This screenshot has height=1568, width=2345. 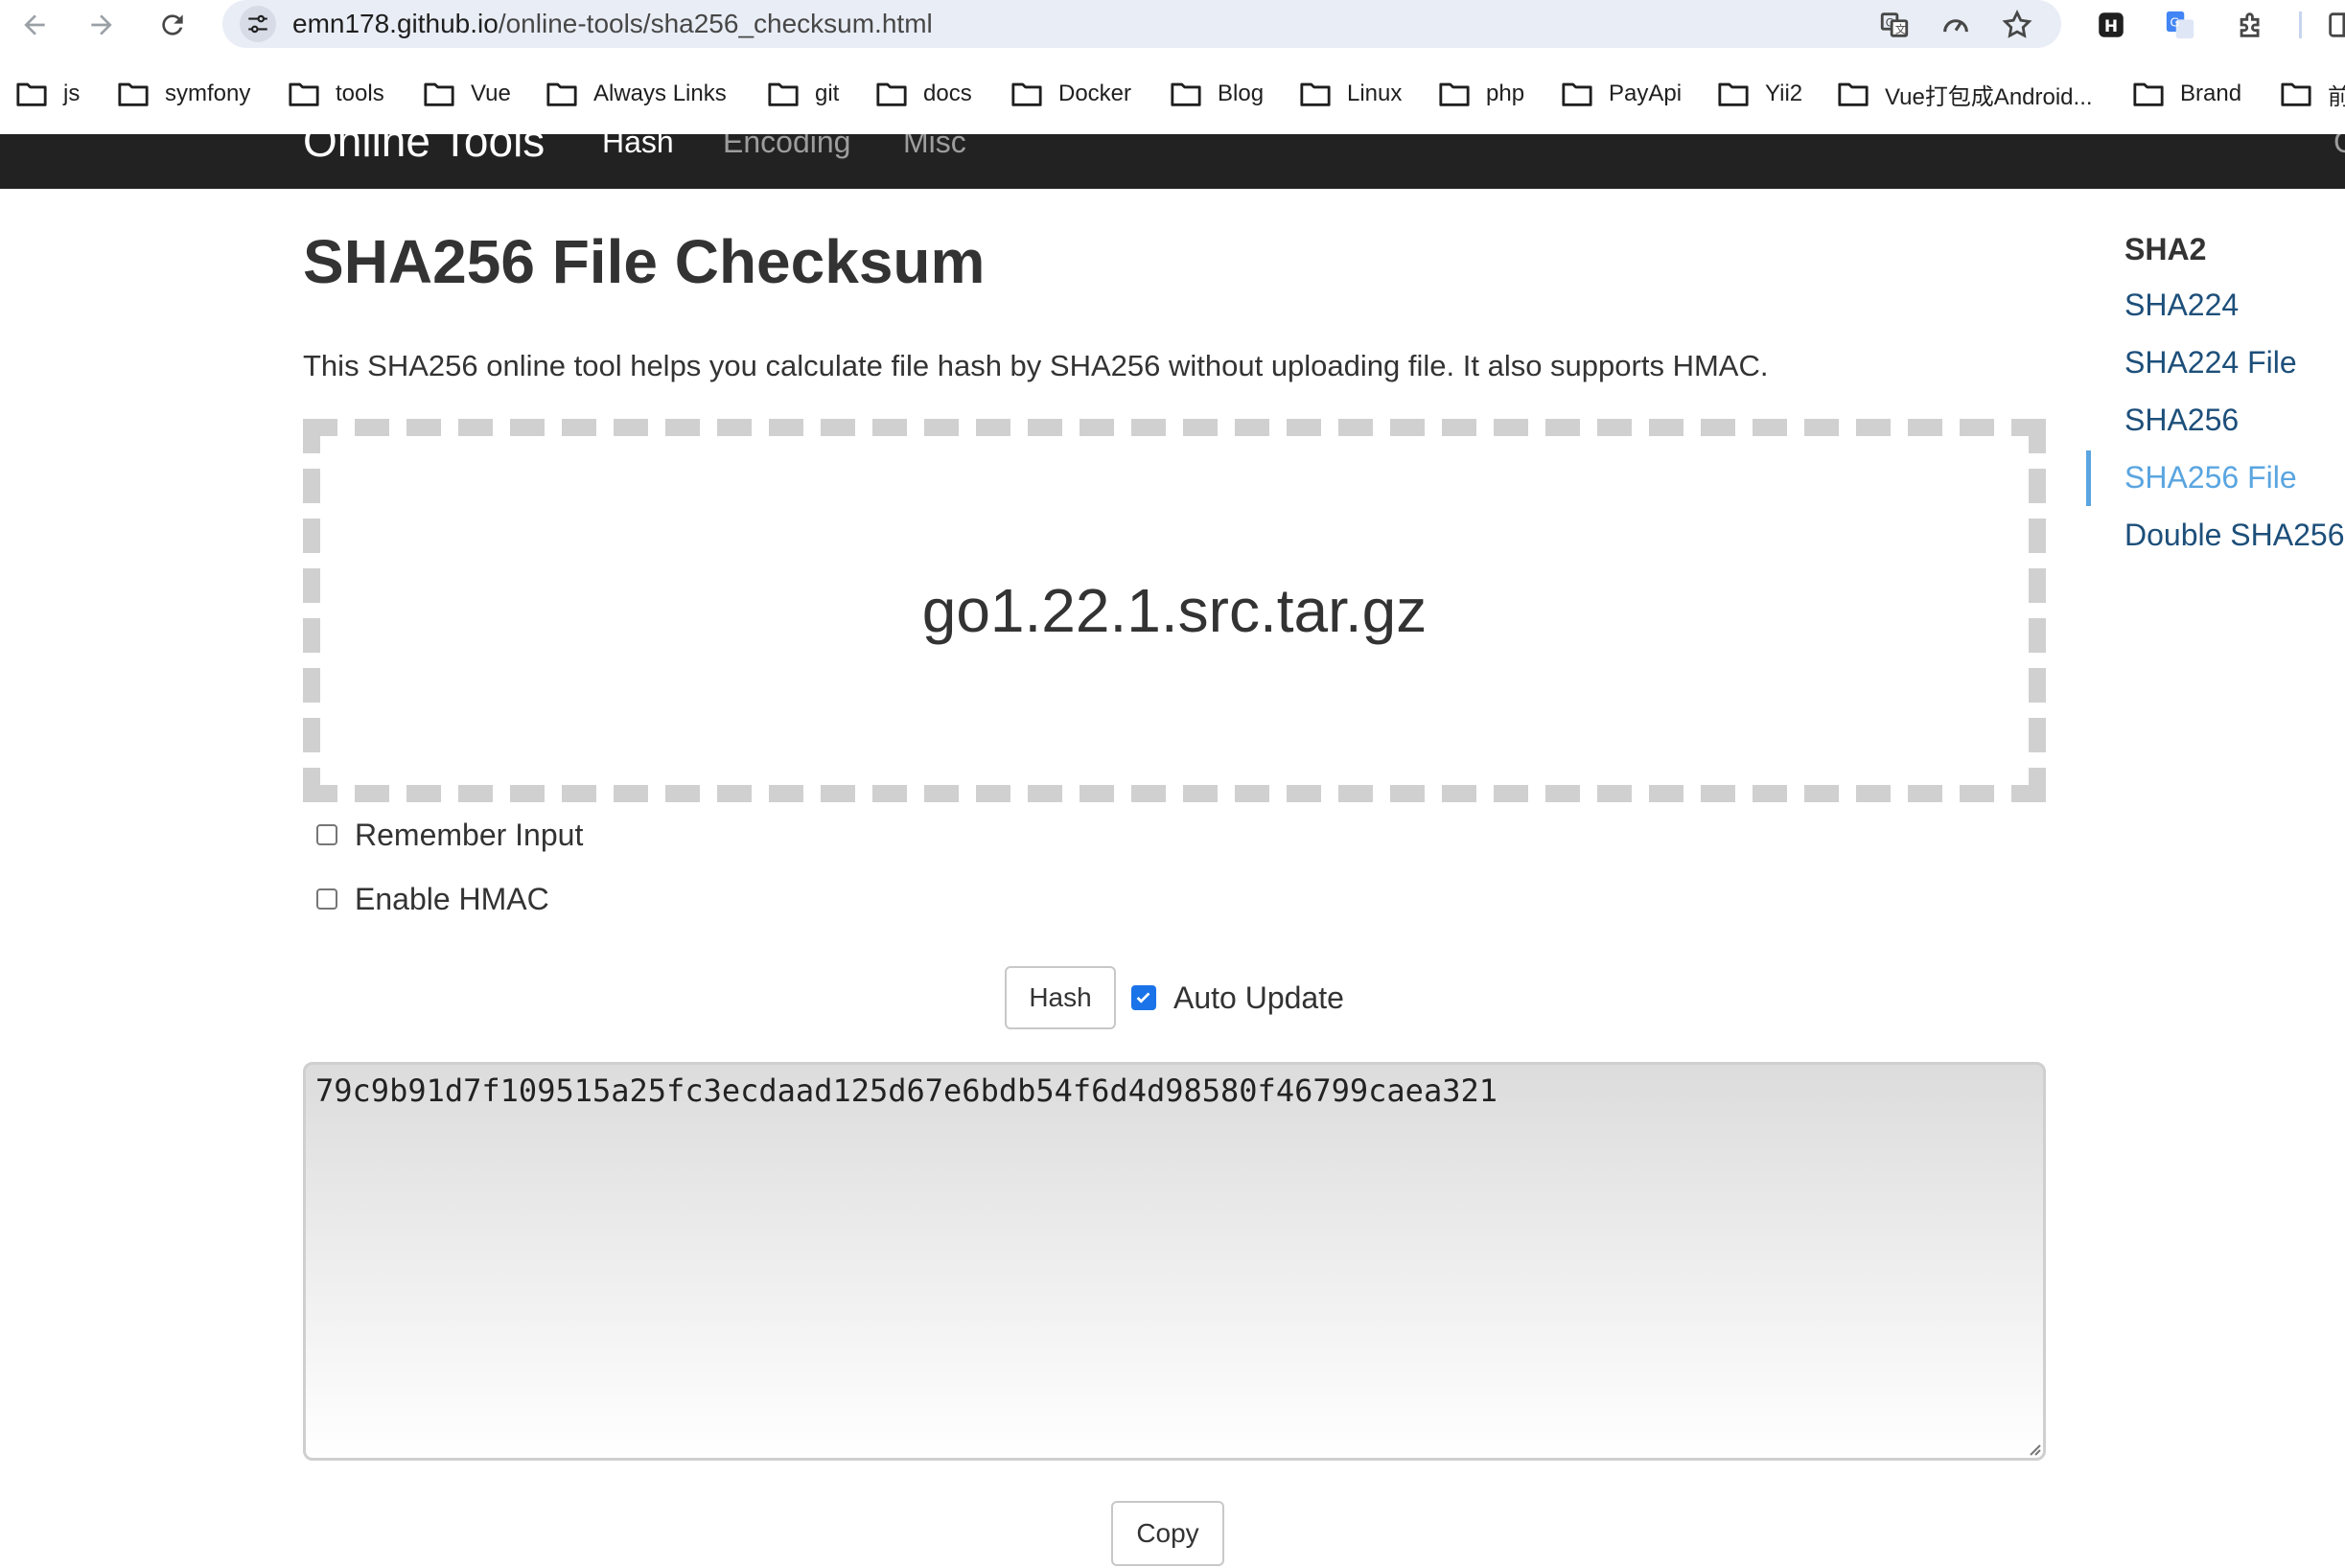 I want to click on bookmark-folder: 前, so click(x=2312, y=94).